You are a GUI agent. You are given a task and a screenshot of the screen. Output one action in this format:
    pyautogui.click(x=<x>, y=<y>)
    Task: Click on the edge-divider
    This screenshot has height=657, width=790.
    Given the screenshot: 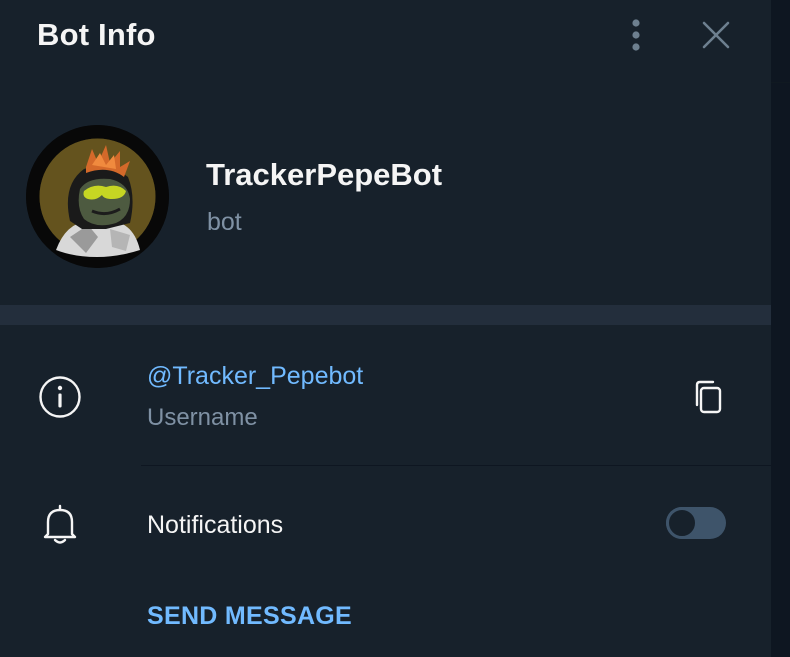 What is the action you would take?
    pyautogui.click(x=780, y=82)
    